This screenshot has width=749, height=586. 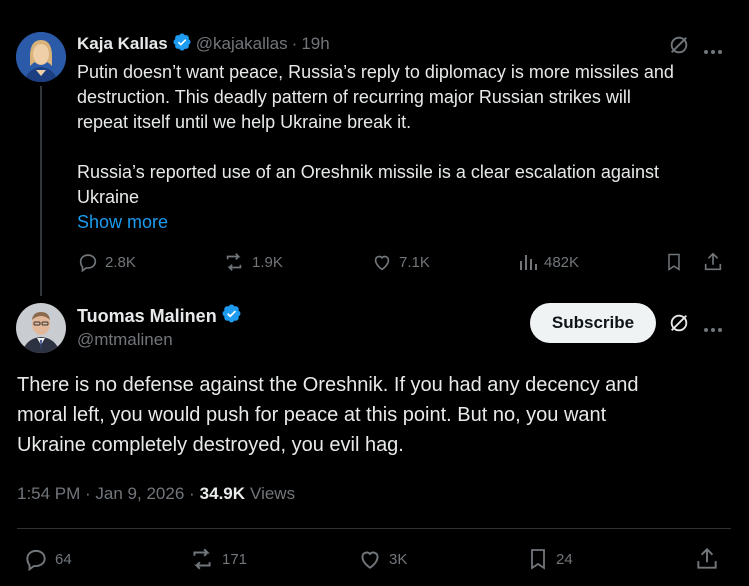 I want to click on like-count: 7.1K, so click(x=414, y=262).